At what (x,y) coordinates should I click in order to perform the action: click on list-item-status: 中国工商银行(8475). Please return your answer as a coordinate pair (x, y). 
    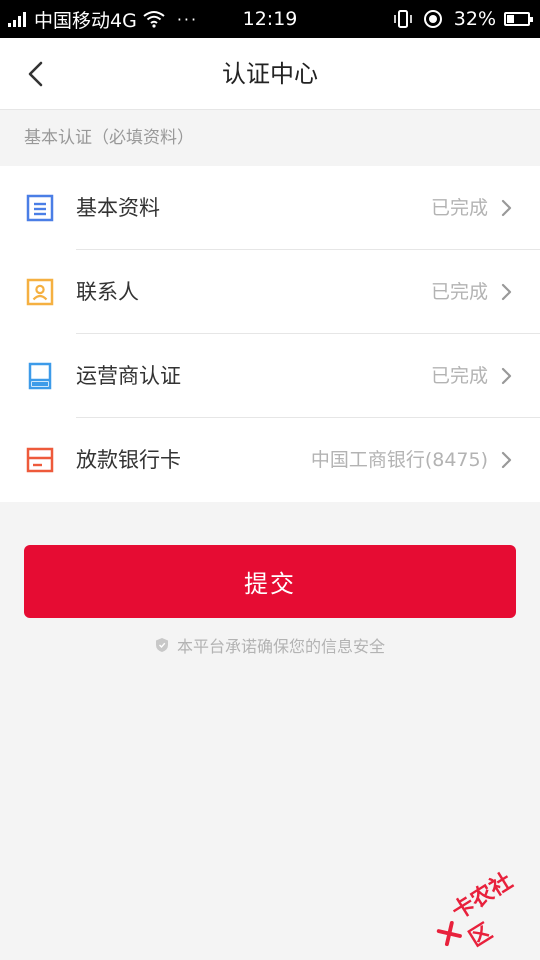
    Looking at the image, I should click on (399, 460).